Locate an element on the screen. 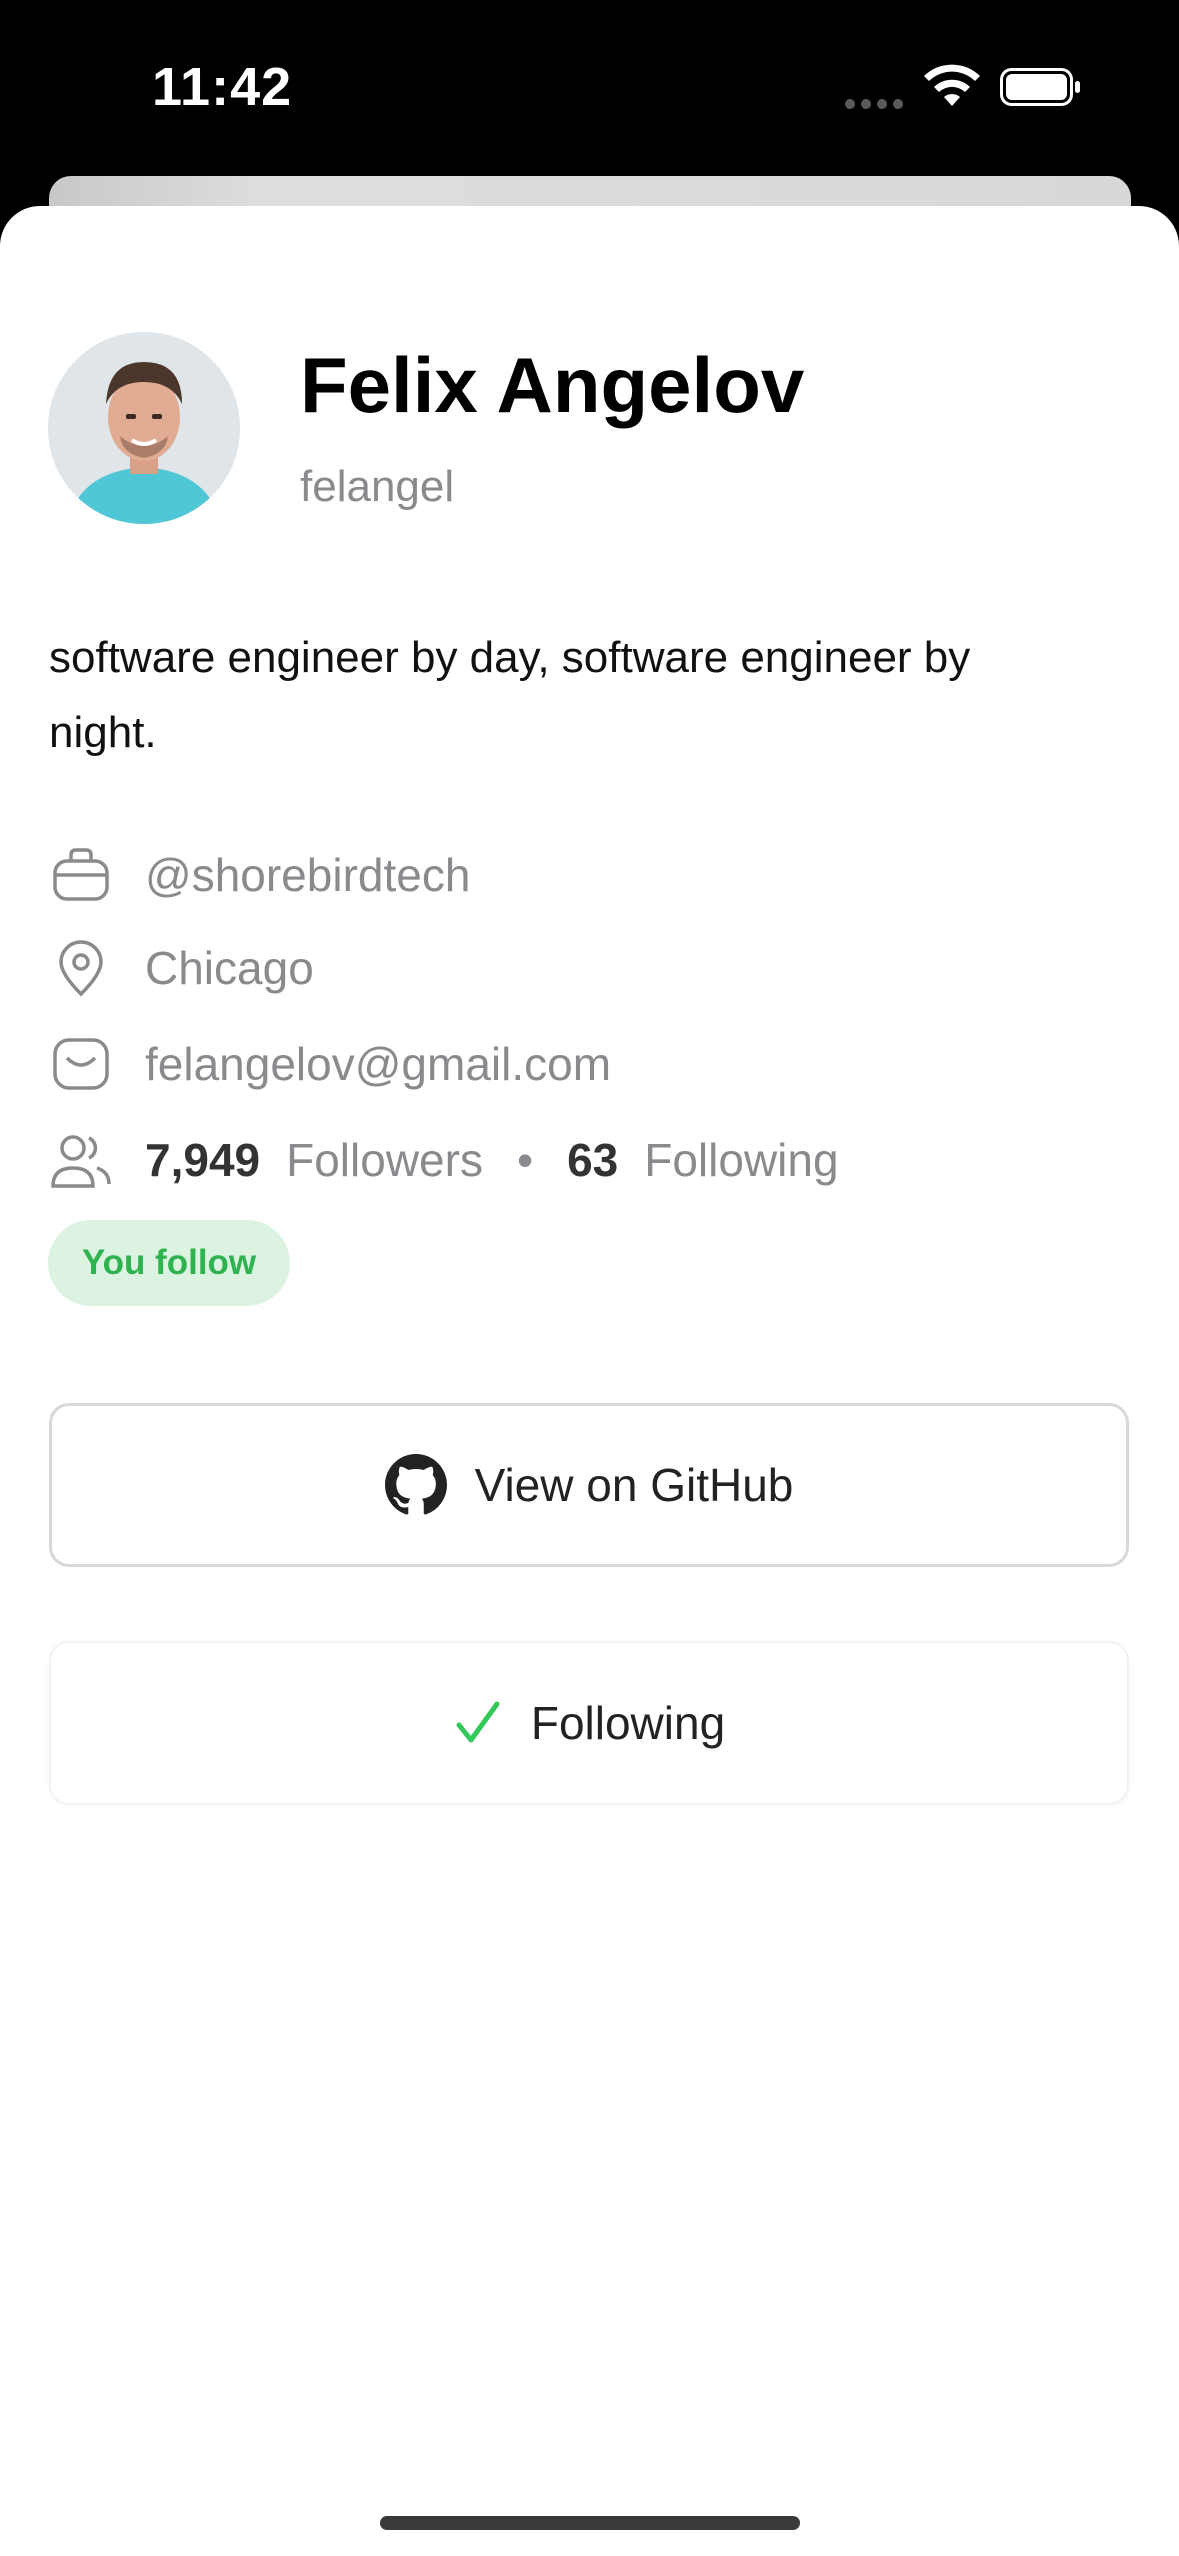 This screenshot has height=2556, width=1179. github-button-label: View on GitHub is located at coordinates (634, 1485).